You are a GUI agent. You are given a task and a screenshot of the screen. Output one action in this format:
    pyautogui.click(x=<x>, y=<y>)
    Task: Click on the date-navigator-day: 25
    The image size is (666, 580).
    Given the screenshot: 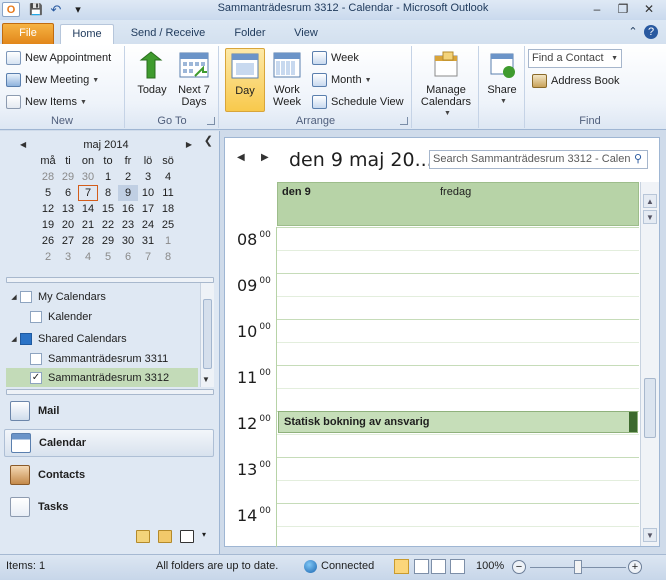 What is the action you would take?
    pyautogui.click(x=168, y=225)
    